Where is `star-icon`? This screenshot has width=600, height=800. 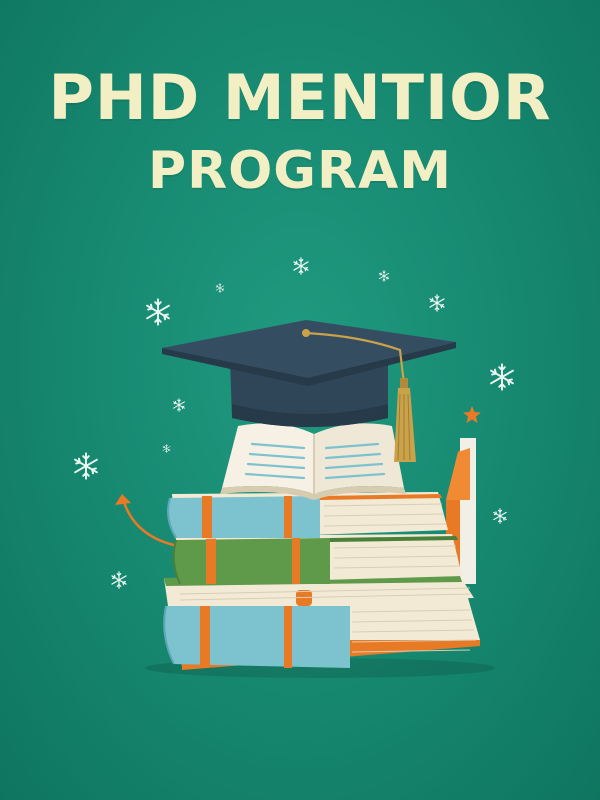
star-icon is located at coordinates (472, 414).